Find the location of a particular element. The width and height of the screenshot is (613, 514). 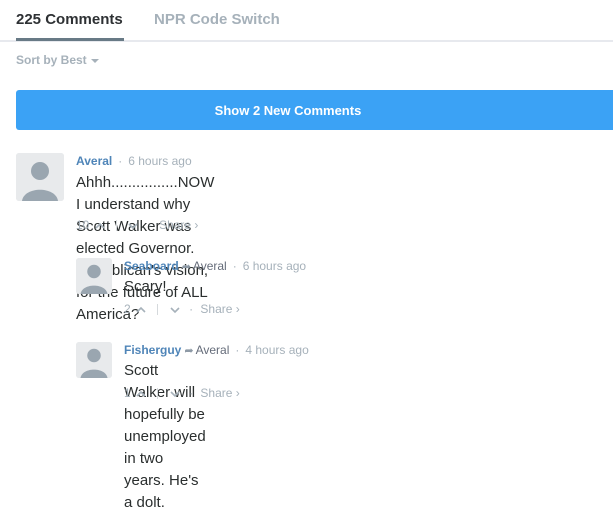

sort-dropdown: Sort by Best is located at coordinates (57, 60).